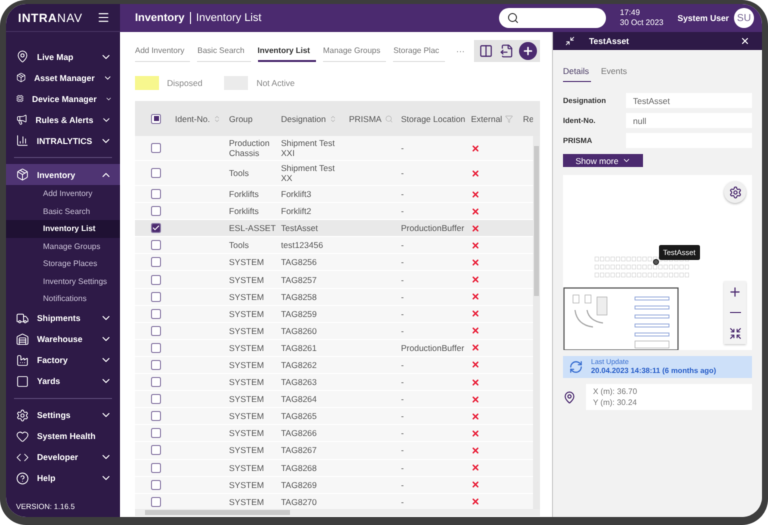 This screenshot has width=768, height=525. Describe the element at coordinates (246, 467) in the screenshot. I see `table-cell: SYSTEM` at that location.